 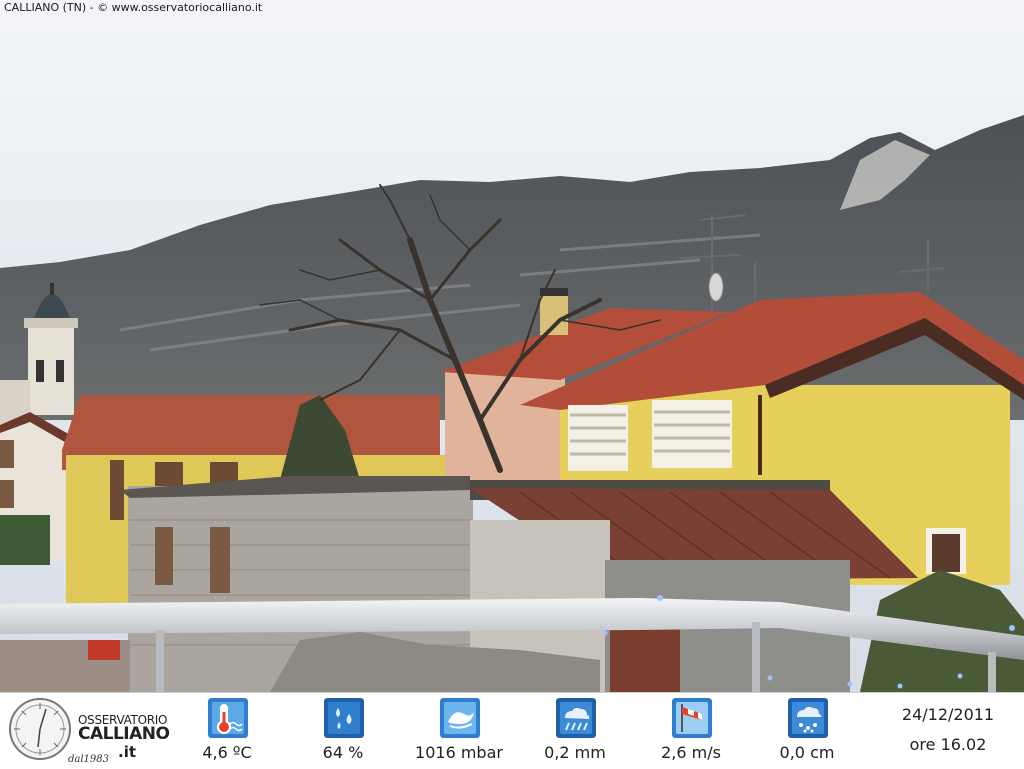 I want to click on sundial-icon, so click(x=40, y=729).